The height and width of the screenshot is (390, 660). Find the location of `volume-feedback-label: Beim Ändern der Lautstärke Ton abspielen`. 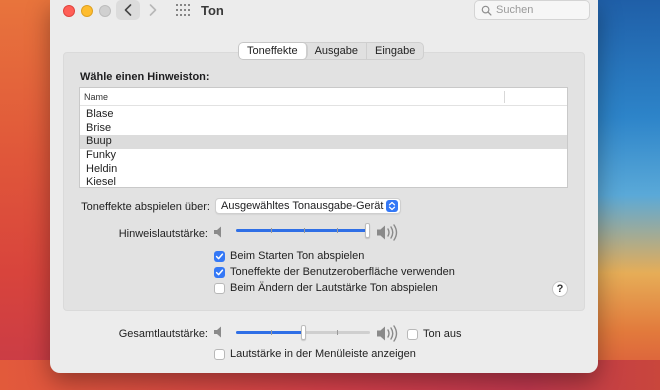

volume-feedback-label: Beim Ändern der Lautstärke Ton abspielen is located at coordinates (334, 288).